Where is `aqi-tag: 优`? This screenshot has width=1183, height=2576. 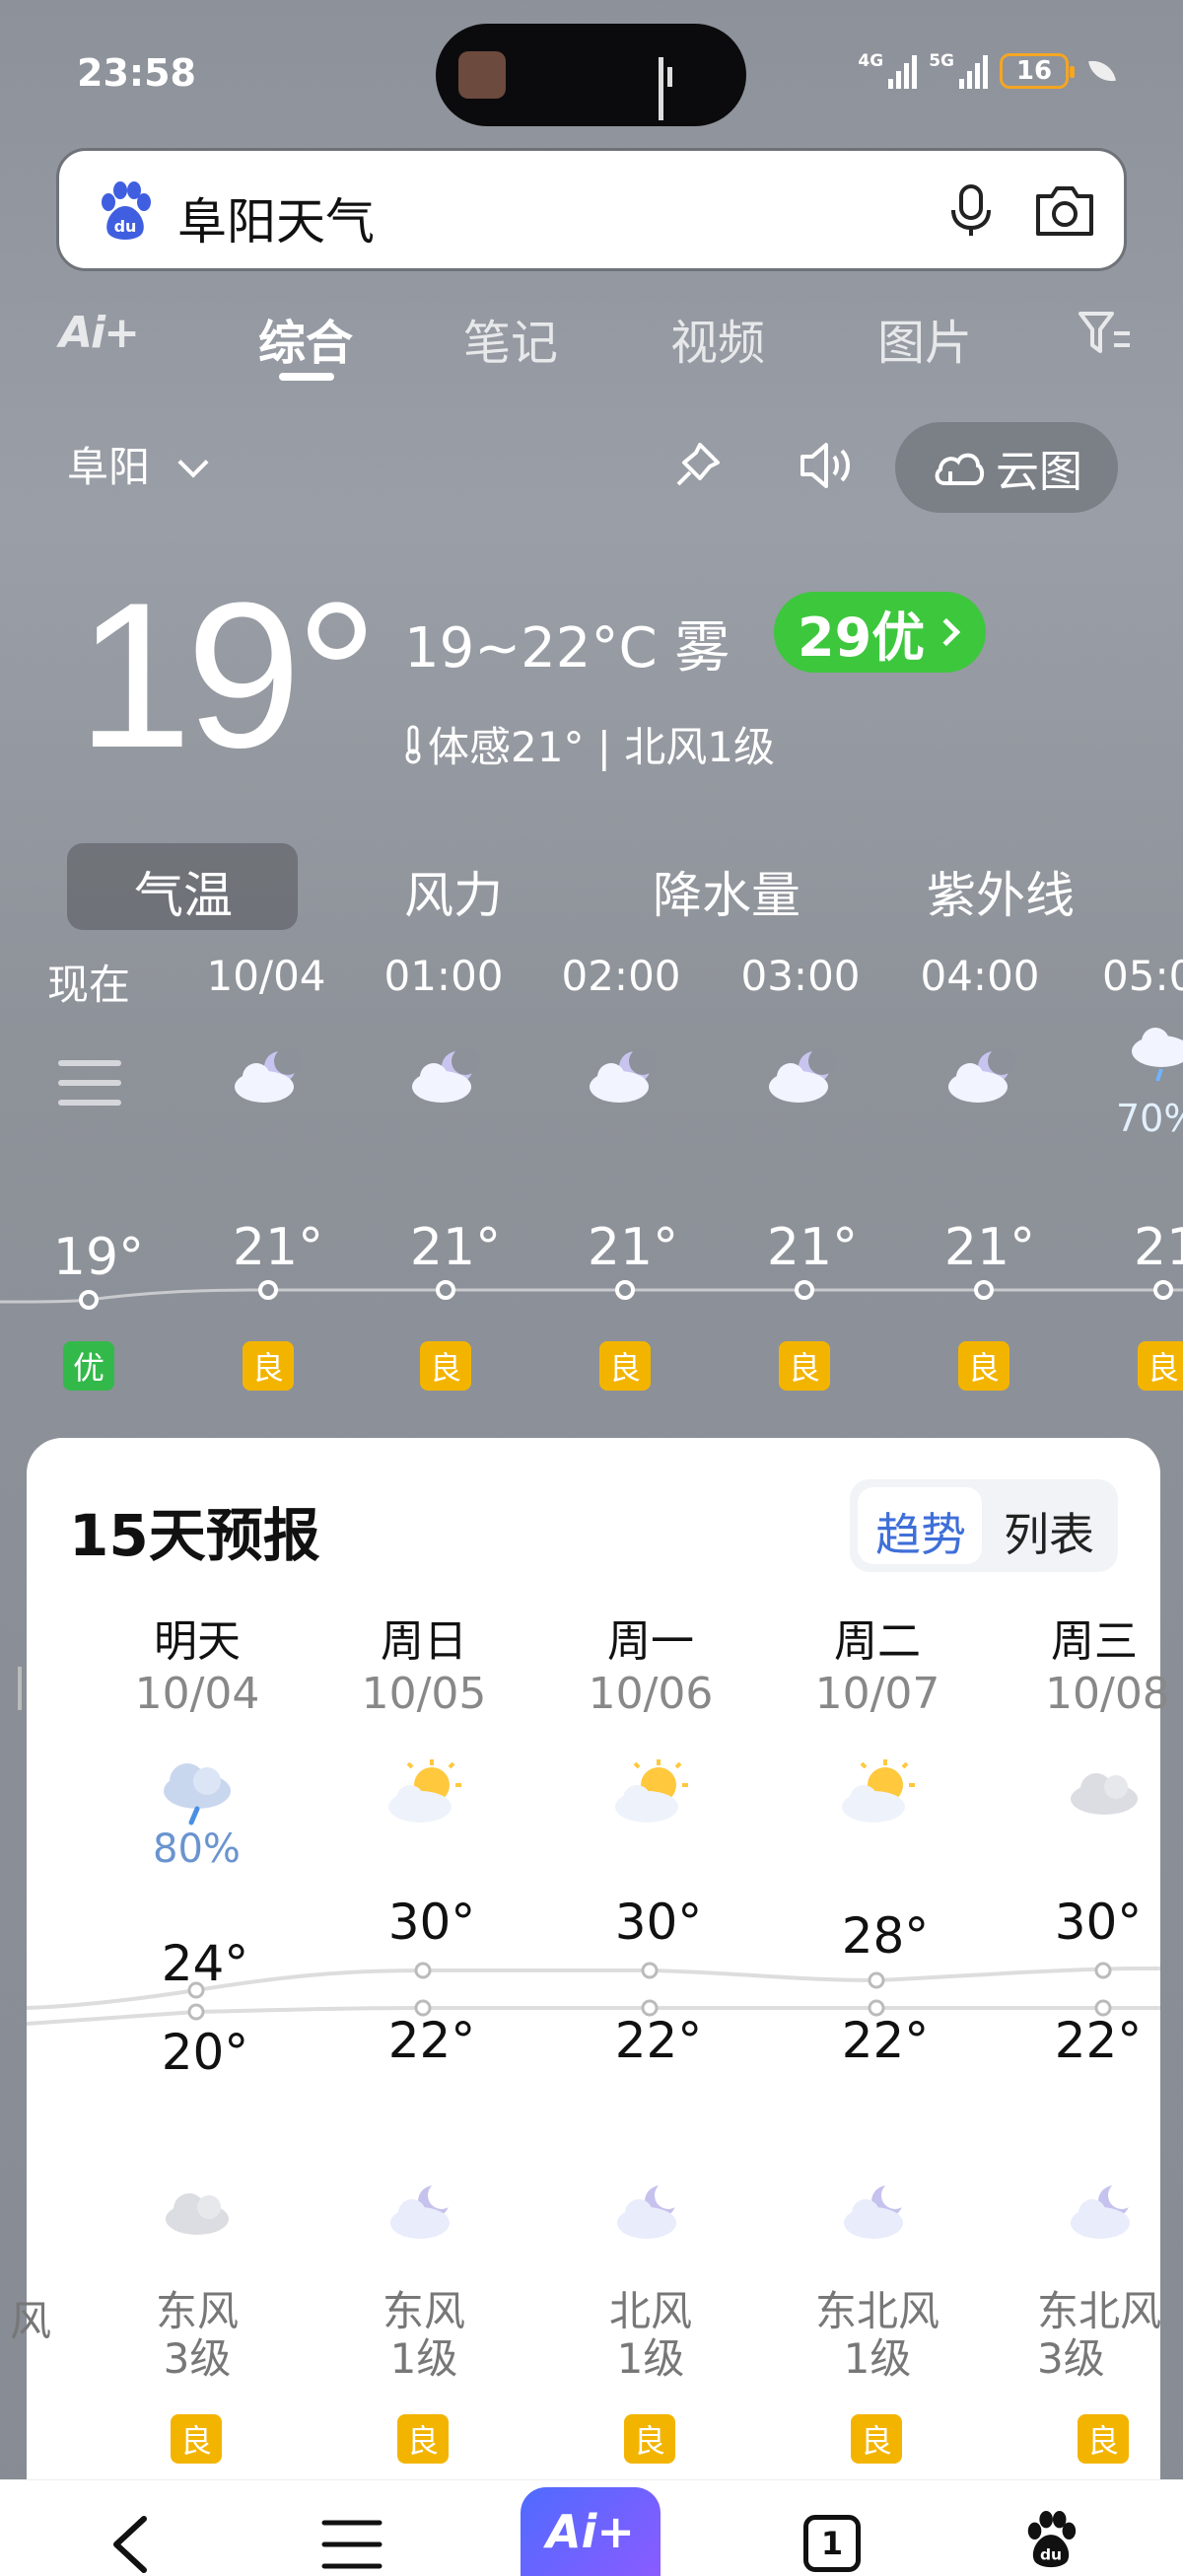 aqi-tag: 优 is located at coordinates (88, 1366).